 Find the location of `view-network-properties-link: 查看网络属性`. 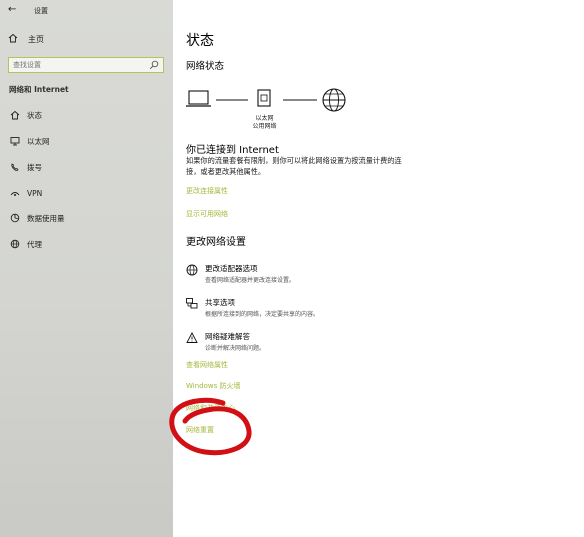

view-network-properties-link: 查看网络属性 is located at coordinates (207, 365).